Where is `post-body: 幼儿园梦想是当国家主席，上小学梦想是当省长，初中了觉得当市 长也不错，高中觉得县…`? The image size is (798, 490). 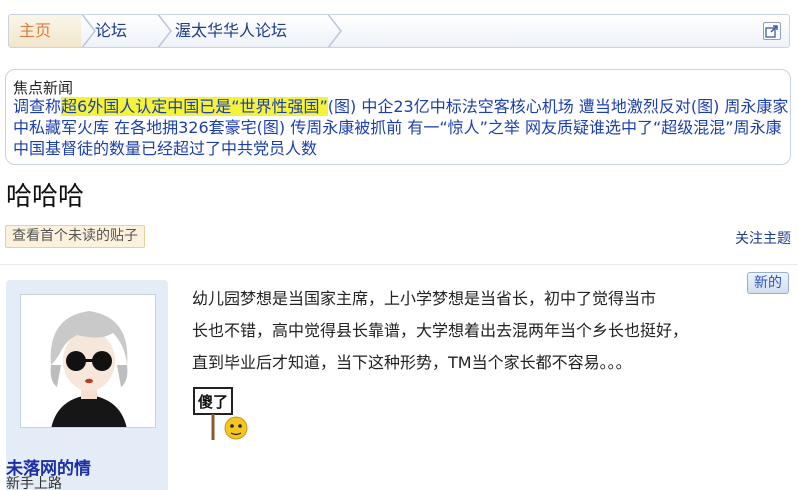 post-body: 幼儿园梦想是当国家主席，上小学梦想是当省长，初中了觉得当市 长也不错，高中觉得县… is located at coordinates (477, 331).